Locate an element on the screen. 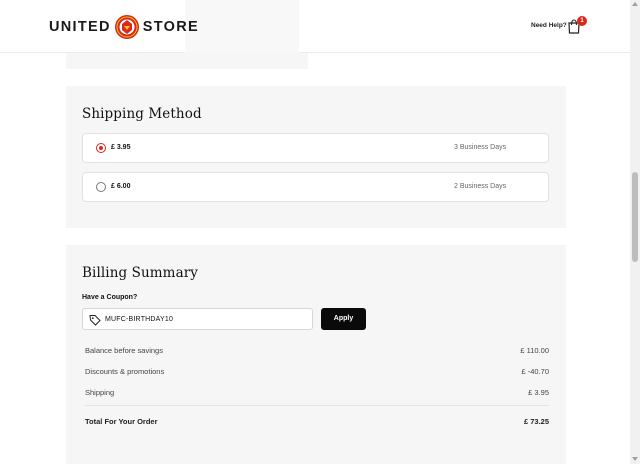 The height and width of the screenshot is (464, 640). radio-button is located at coordinates (101, 187).